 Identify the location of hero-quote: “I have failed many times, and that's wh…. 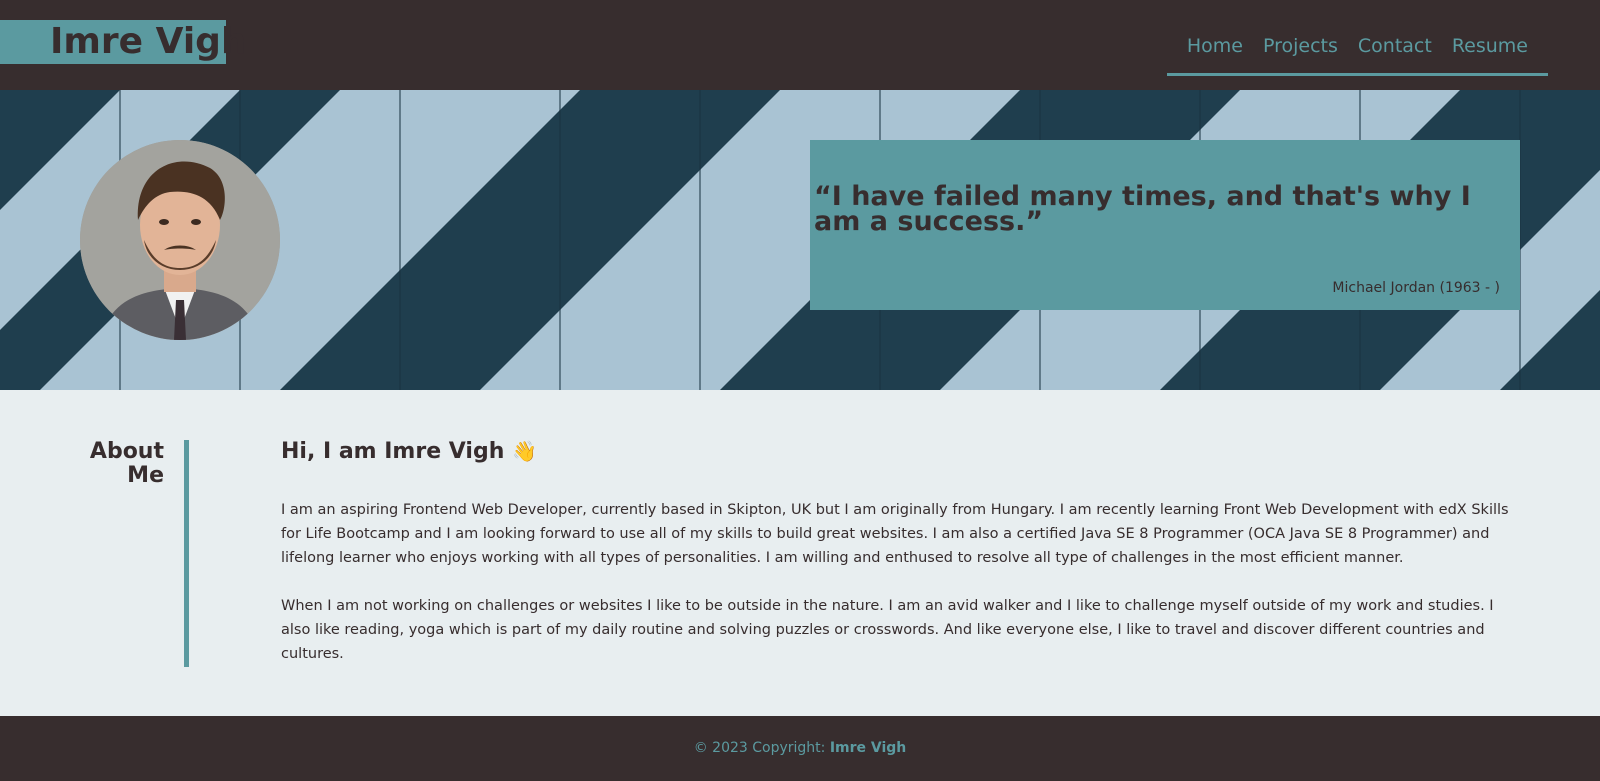
(1142, 209).